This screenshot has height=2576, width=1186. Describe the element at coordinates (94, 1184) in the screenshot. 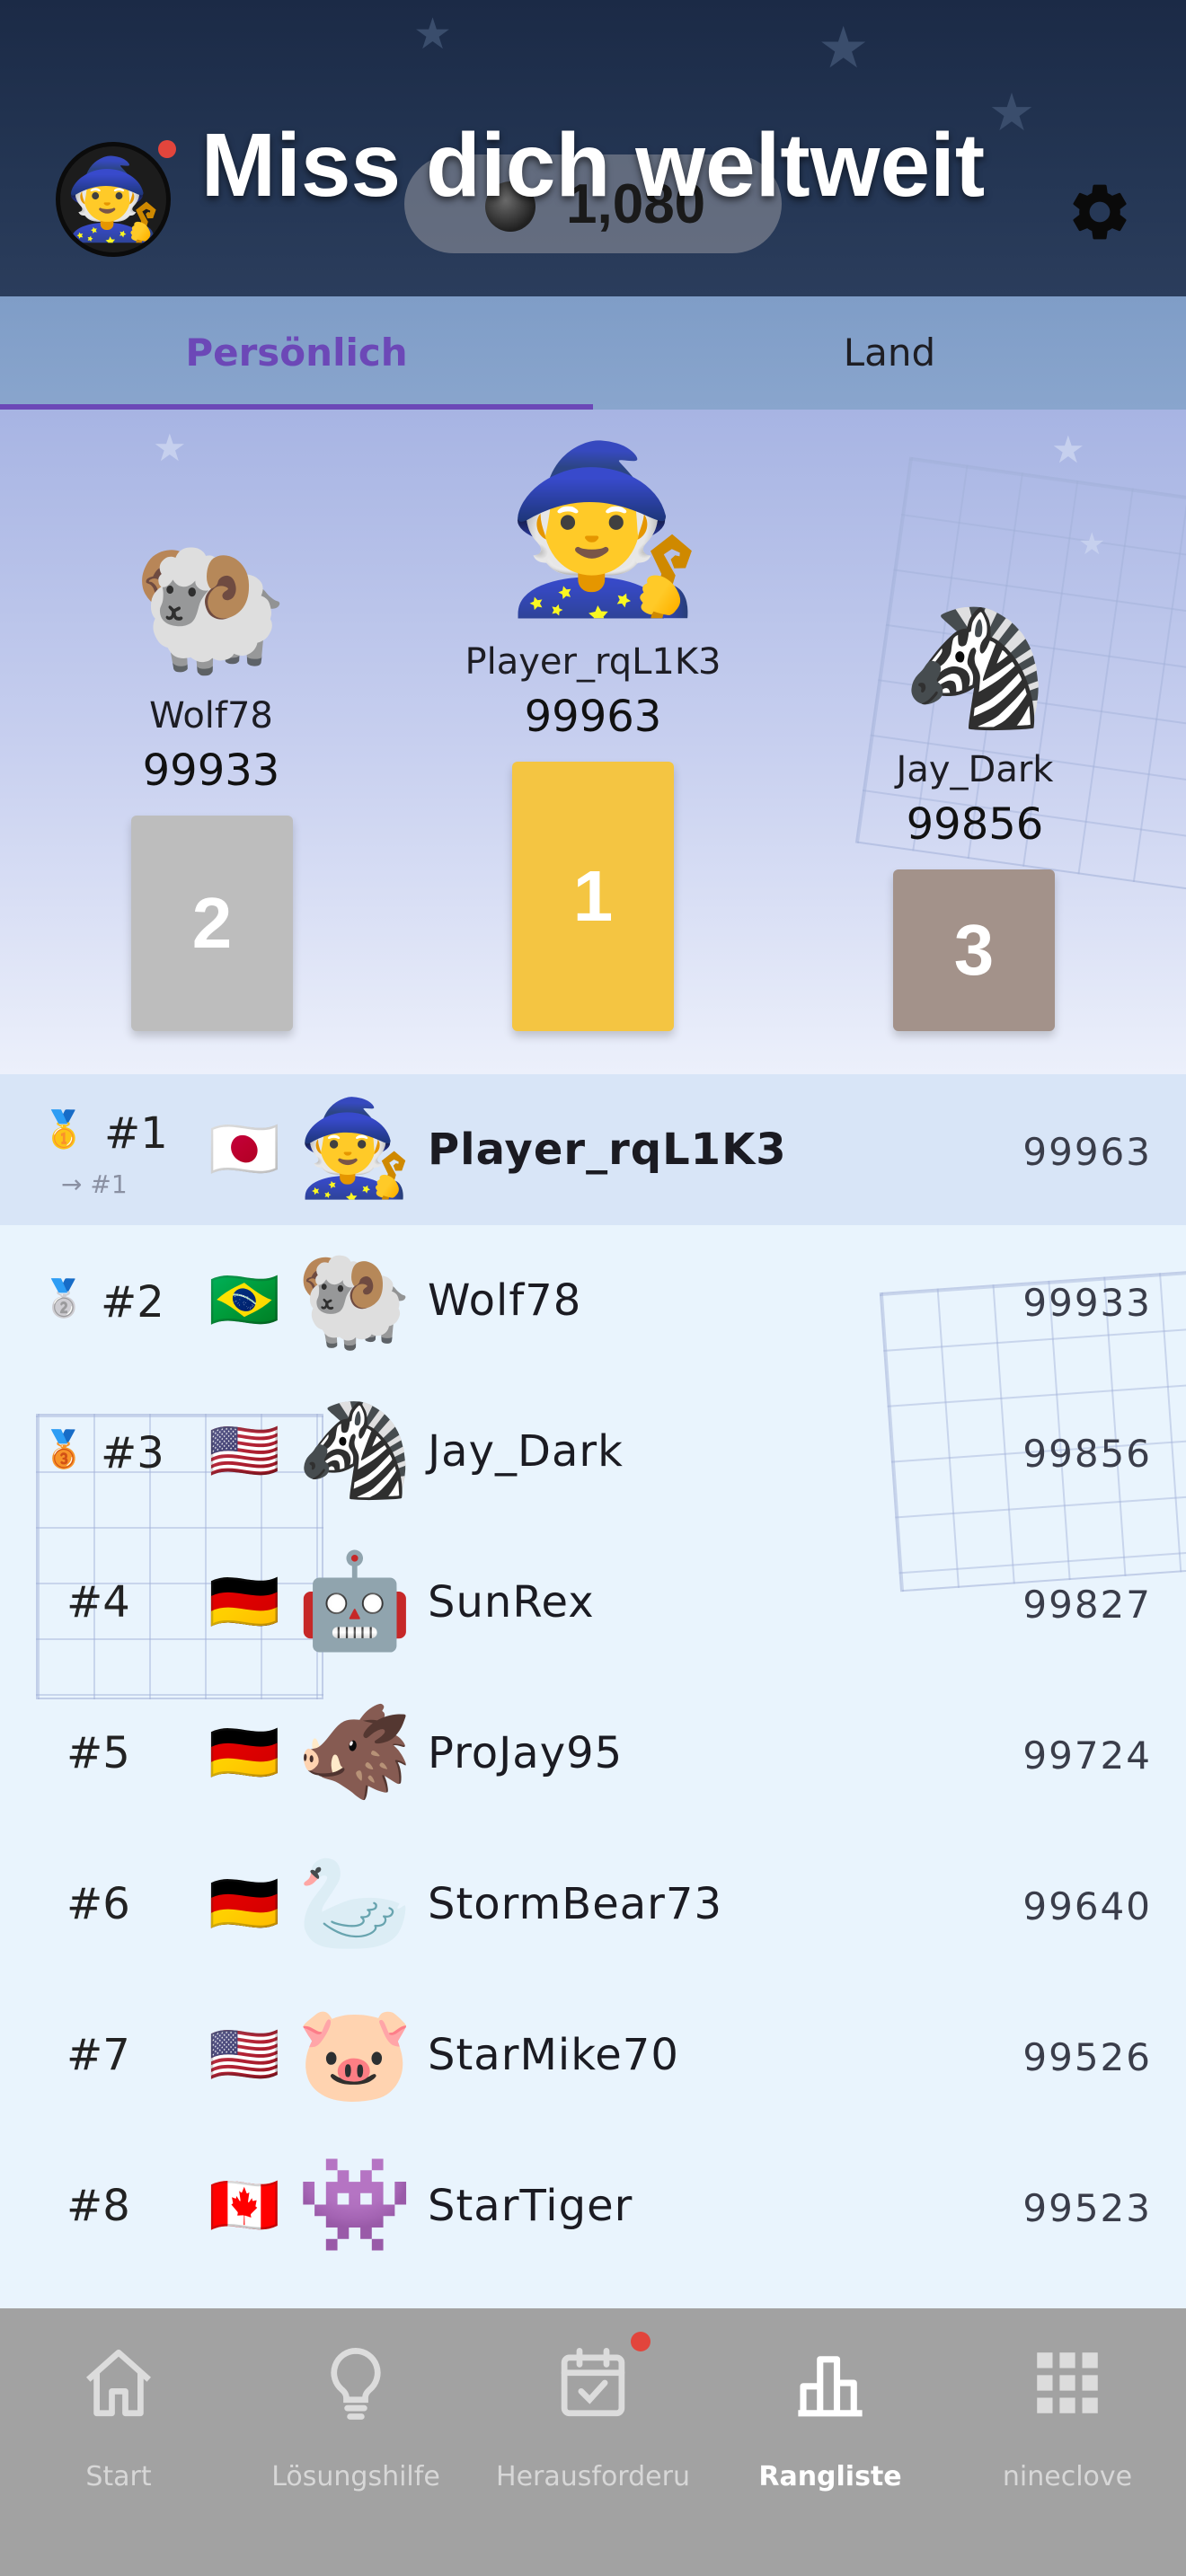

I see `rank-movement: → #1` at that location.